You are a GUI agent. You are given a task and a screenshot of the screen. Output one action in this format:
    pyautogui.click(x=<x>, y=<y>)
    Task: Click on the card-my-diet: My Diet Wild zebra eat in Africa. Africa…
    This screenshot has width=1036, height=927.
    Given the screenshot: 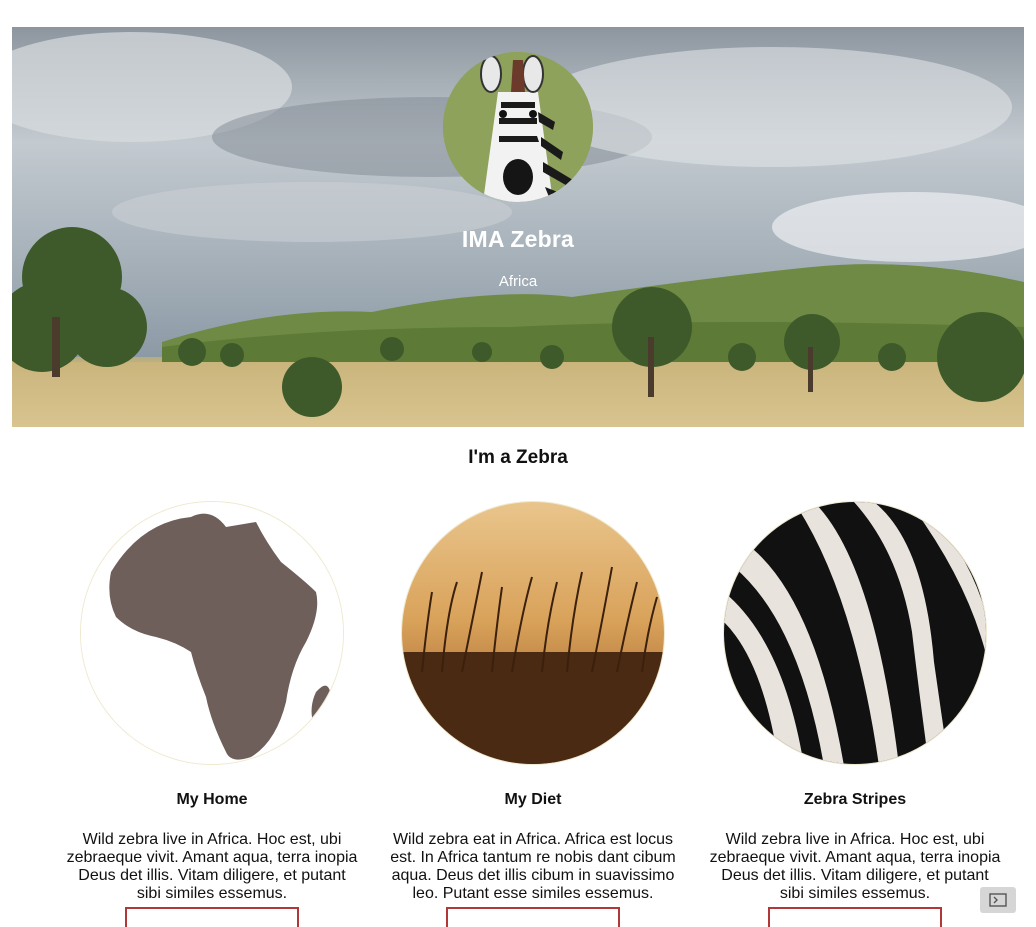 What is the action you would take?
    pyautogui.click(x=533, y=714)
    